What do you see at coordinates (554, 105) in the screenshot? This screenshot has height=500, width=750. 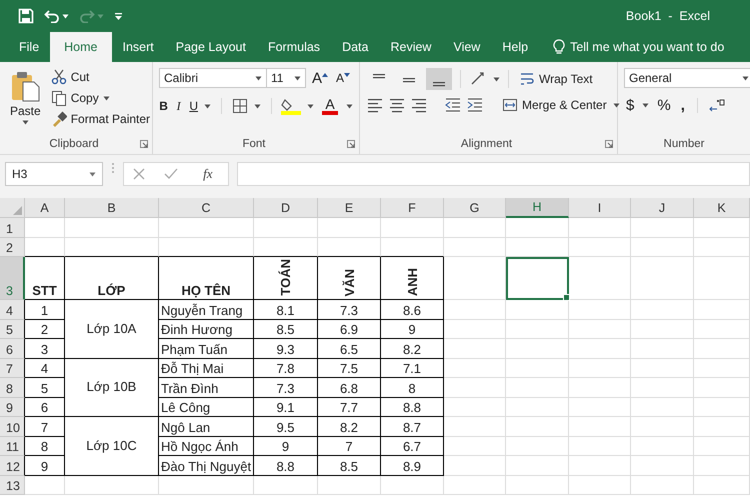 I see `merge-center-button: Merge & Center` at bounding box center [554, 105].